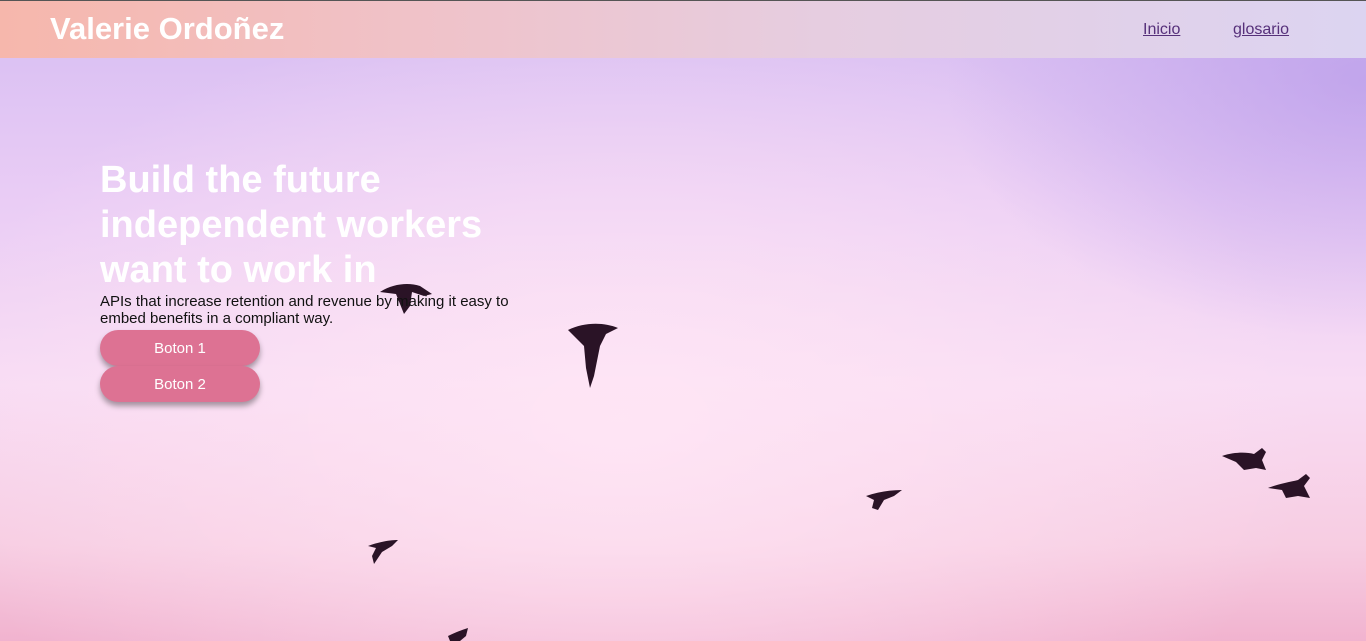 This screenshot has height=641, width=1366. What do you see at coordinates (1261, 30) in the screenshot?
I see `nav-link-glosario: glosario` at bounding box center [1261, 30].